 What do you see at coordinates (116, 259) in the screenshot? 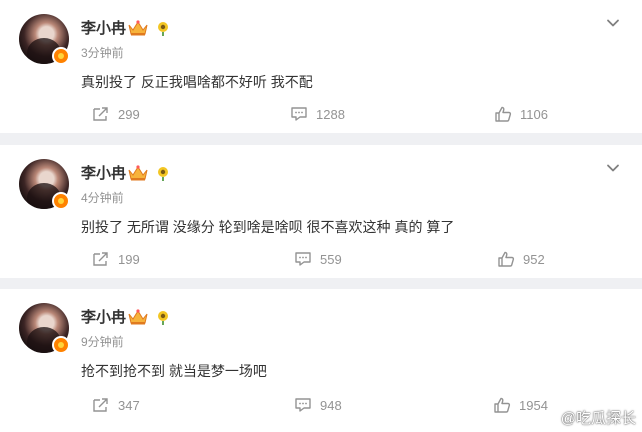
I see `repost-button: 199` at bounding box center [116, 259].